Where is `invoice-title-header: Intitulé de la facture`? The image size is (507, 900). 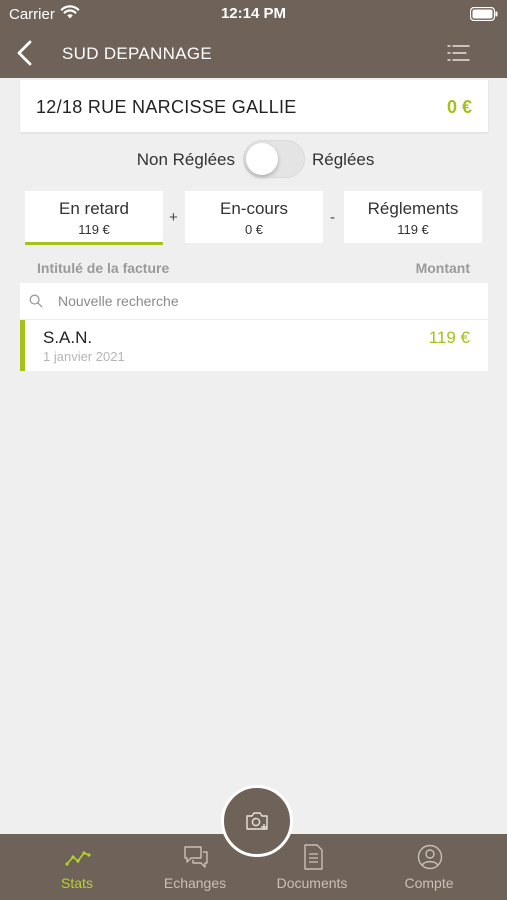
invoice-title-header: Intitulé de la facture is located at coordinates (103, 268).